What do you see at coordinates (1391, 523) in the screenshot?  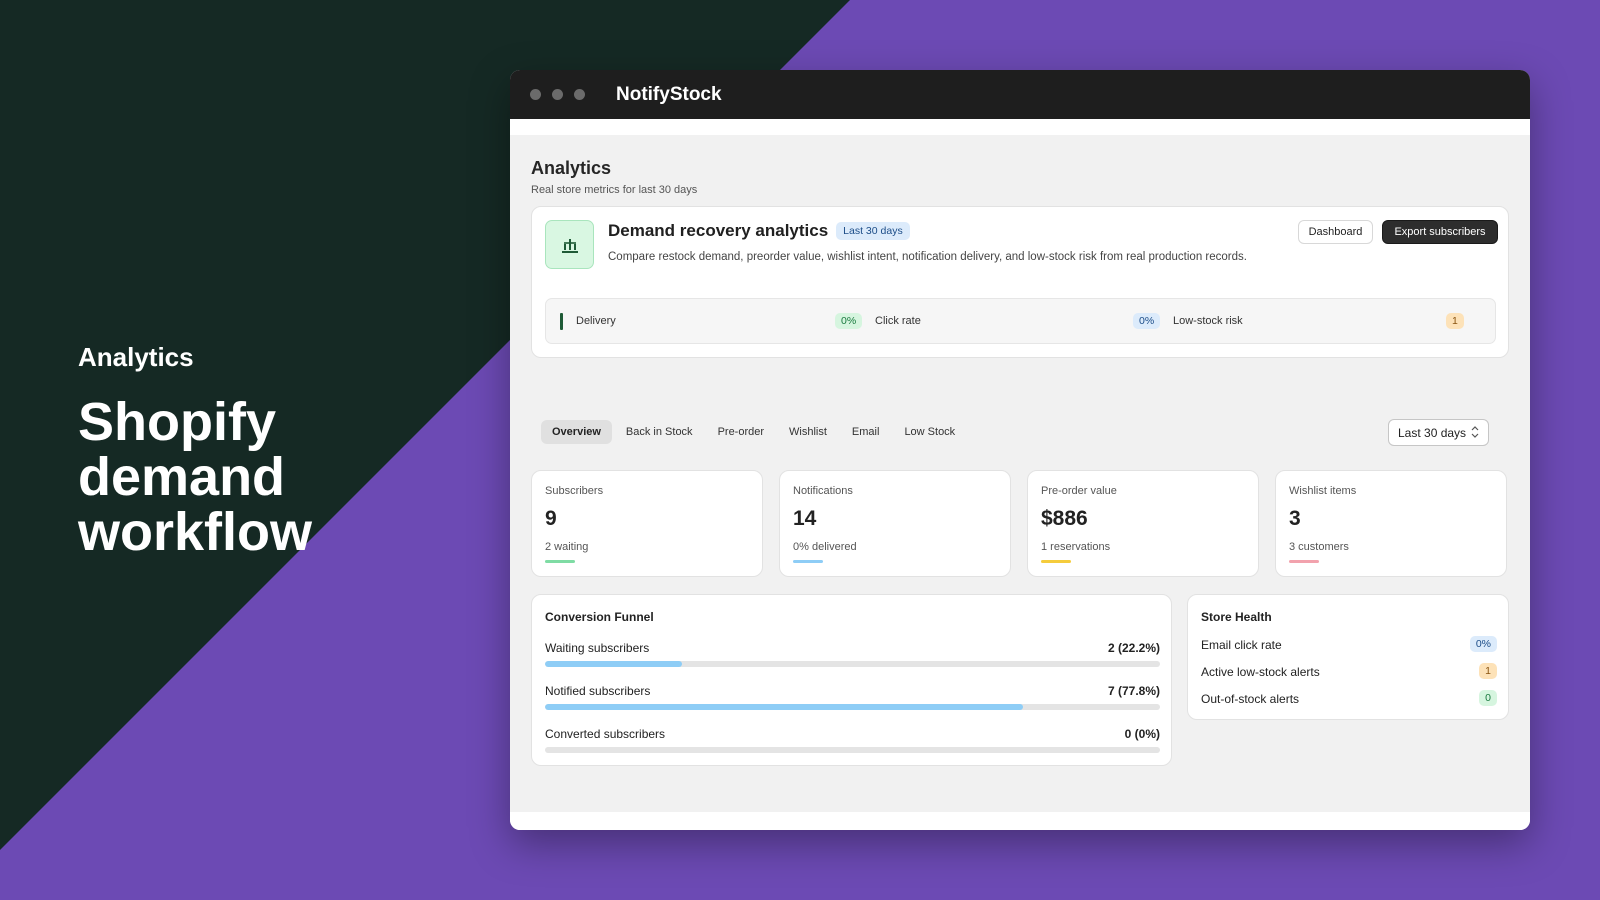 I see `metric-card-wishlist-items: Wishlist items 3 3 customers` at bounding box center [1391, 523].